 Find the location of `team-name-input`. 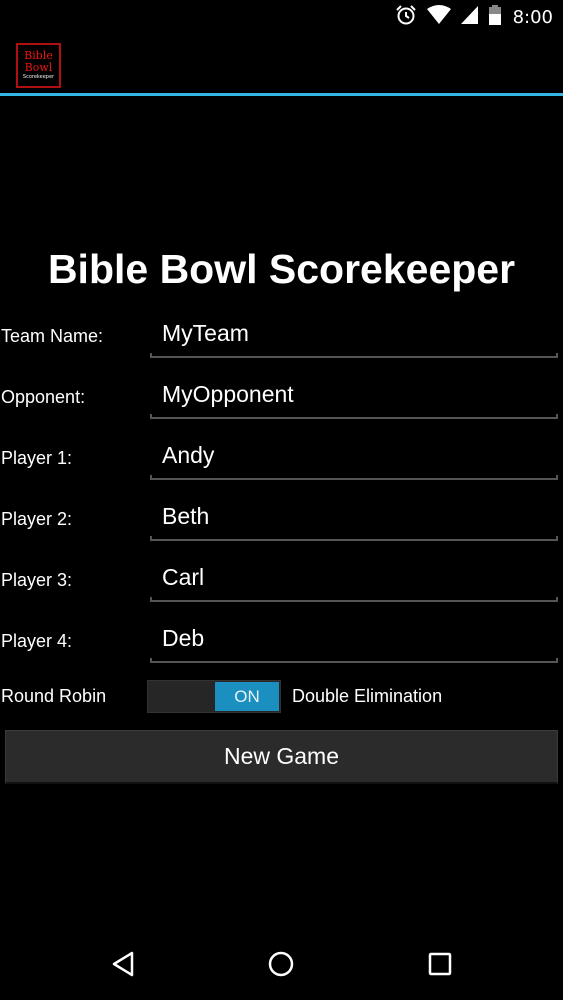

team-name-input is located at coordinates (354, 333).